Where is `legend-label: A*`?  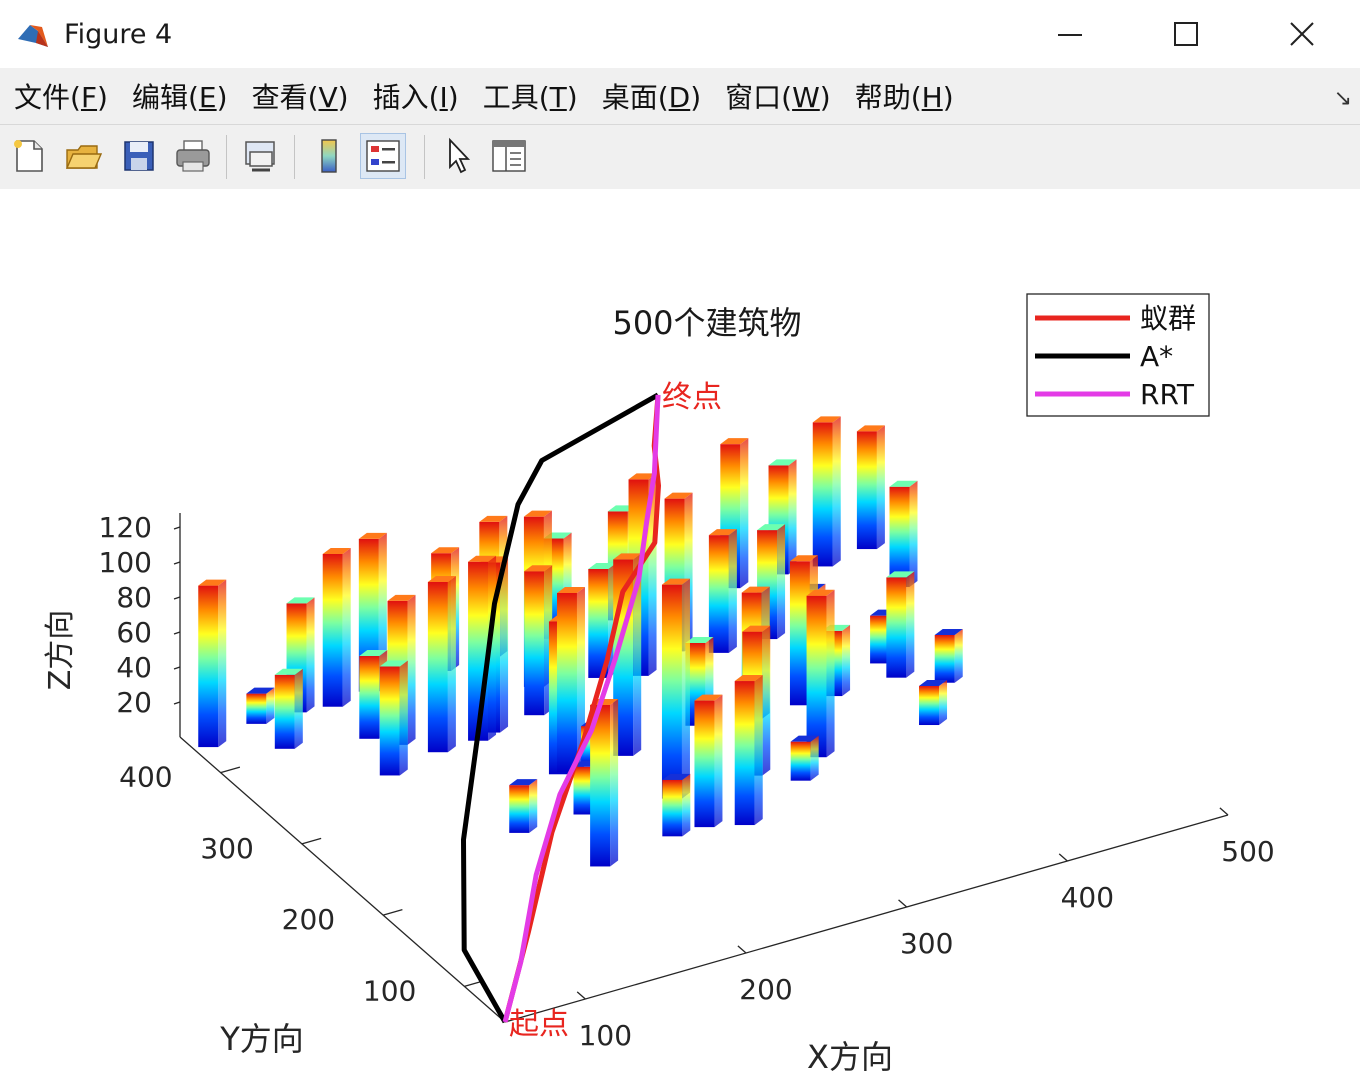 legend-label: A* is located at coordinates (1156, 356).